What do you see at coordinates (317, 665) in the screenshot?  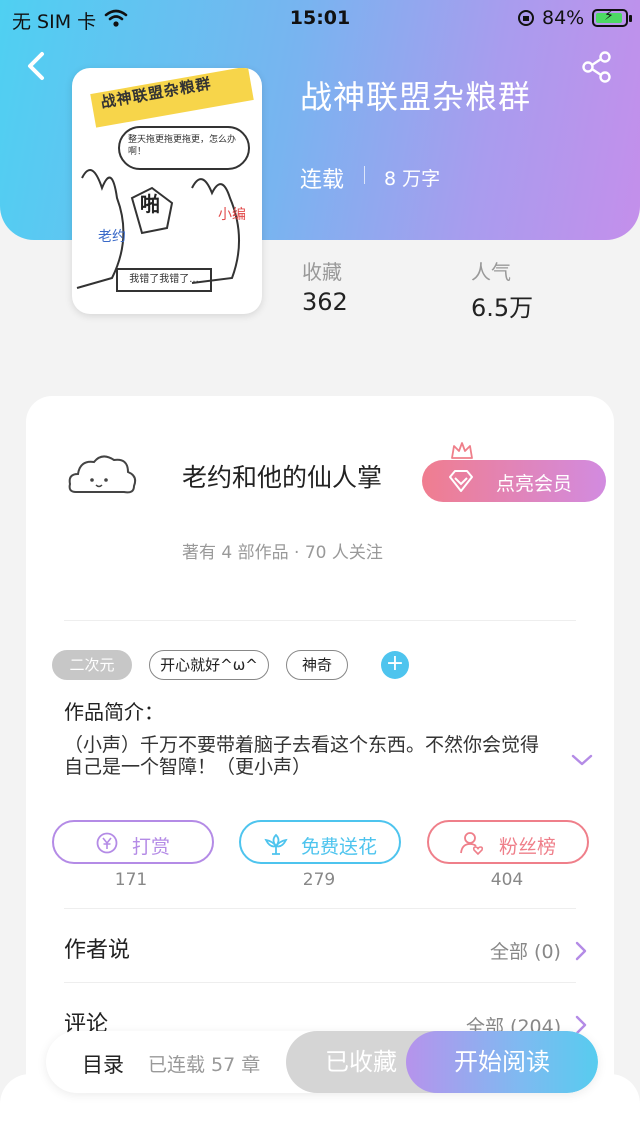 I see `tag-shenqi: 神奇` at bounding box center [317, 665].